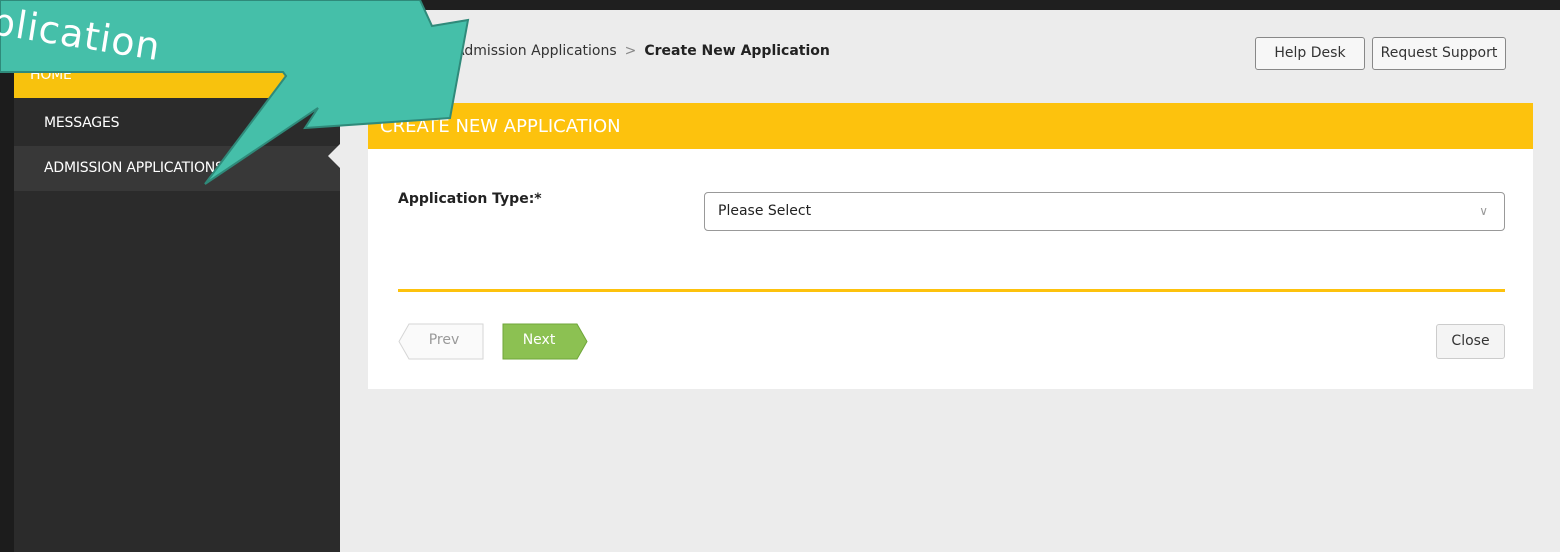 The width and height of the screenshot is (1560, 552). What do you see at coordinates (1310, 53) in the screenshot?
I see `help-desk-button: Help Desk` at bounding box center [1310, 53].